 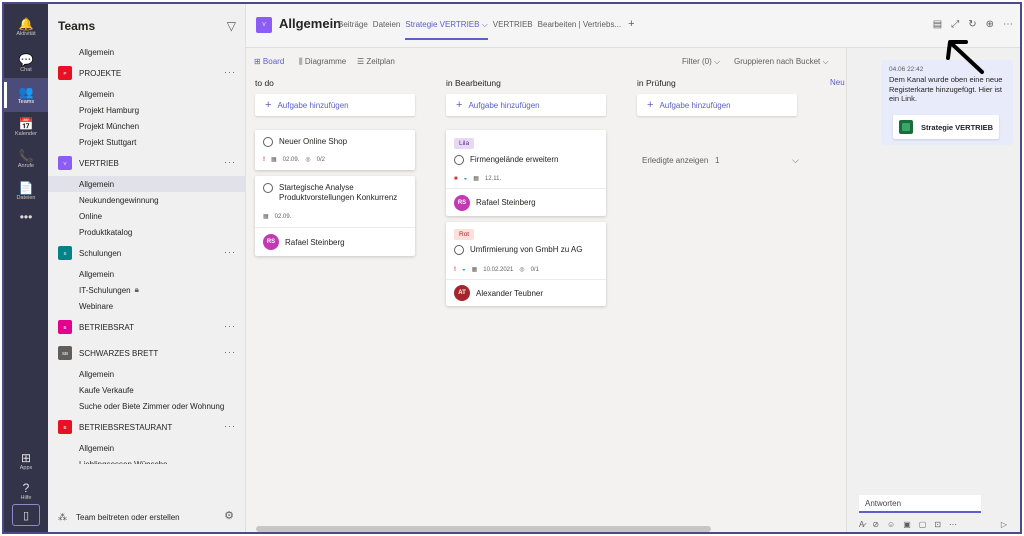 I want to click on channel-name: Produktkatalog, so click(x=106, y=232).